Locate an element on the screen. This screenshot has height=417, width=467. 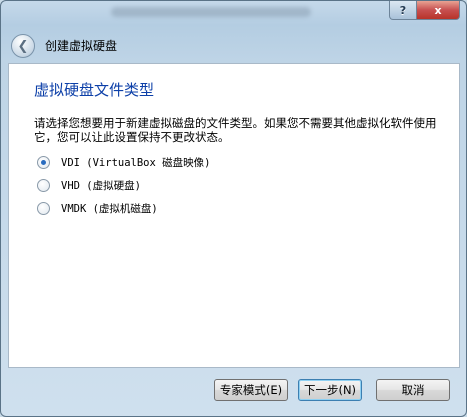
next-button: 下一步(N) is located at coordinates (330, 390).